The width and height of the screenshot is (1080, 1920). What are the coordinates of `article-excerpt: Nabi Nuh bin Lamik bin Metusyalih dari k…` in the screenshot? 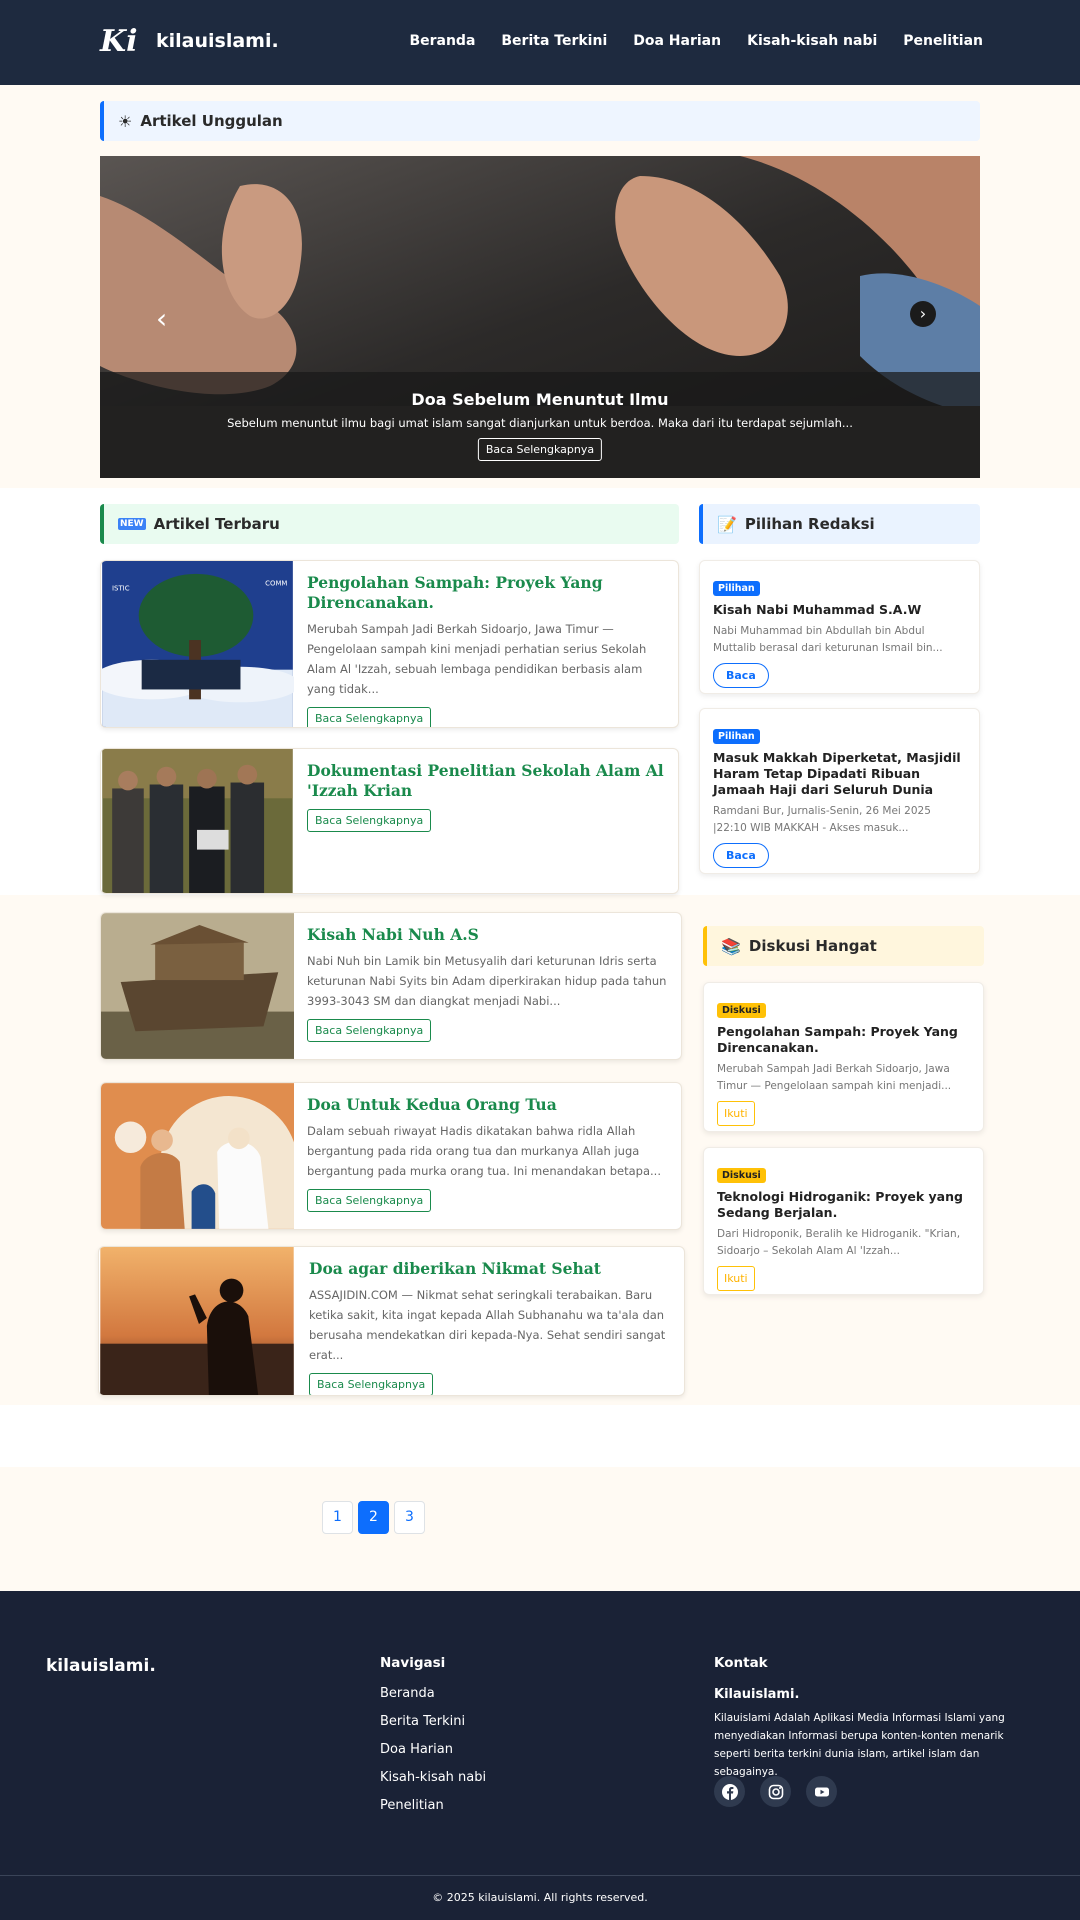 It's located at (487, 981).